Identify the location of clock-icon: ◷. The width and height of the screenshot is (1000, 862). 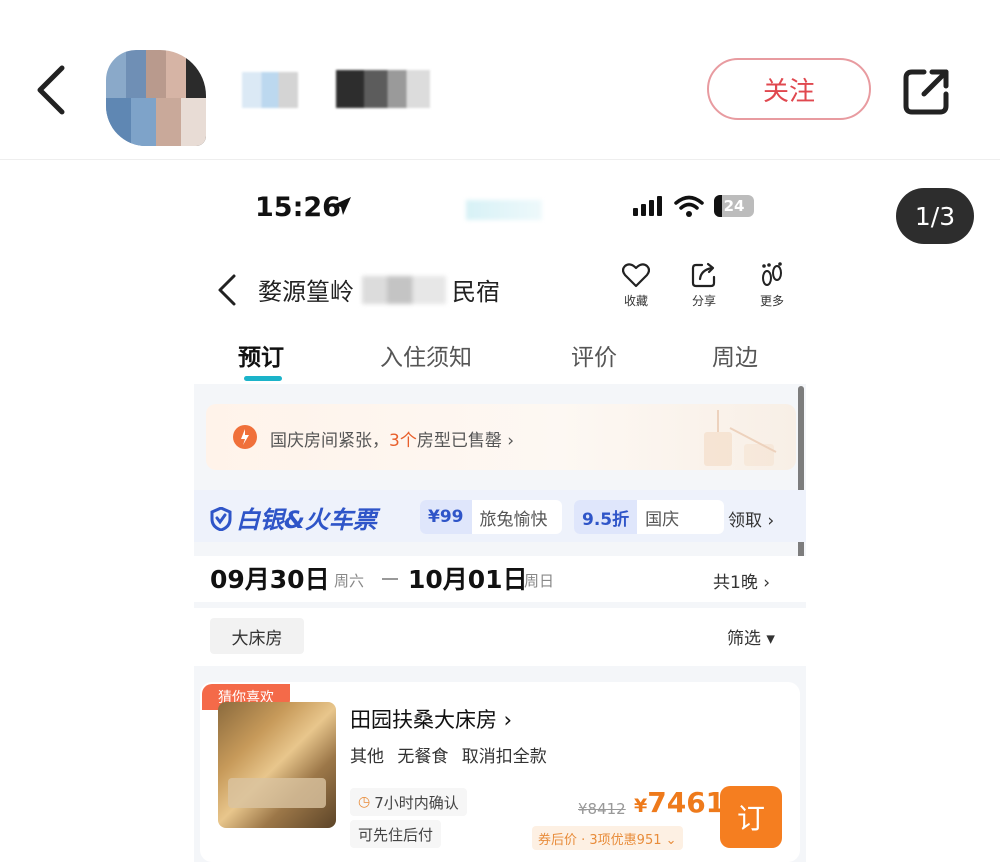
(364, 802).